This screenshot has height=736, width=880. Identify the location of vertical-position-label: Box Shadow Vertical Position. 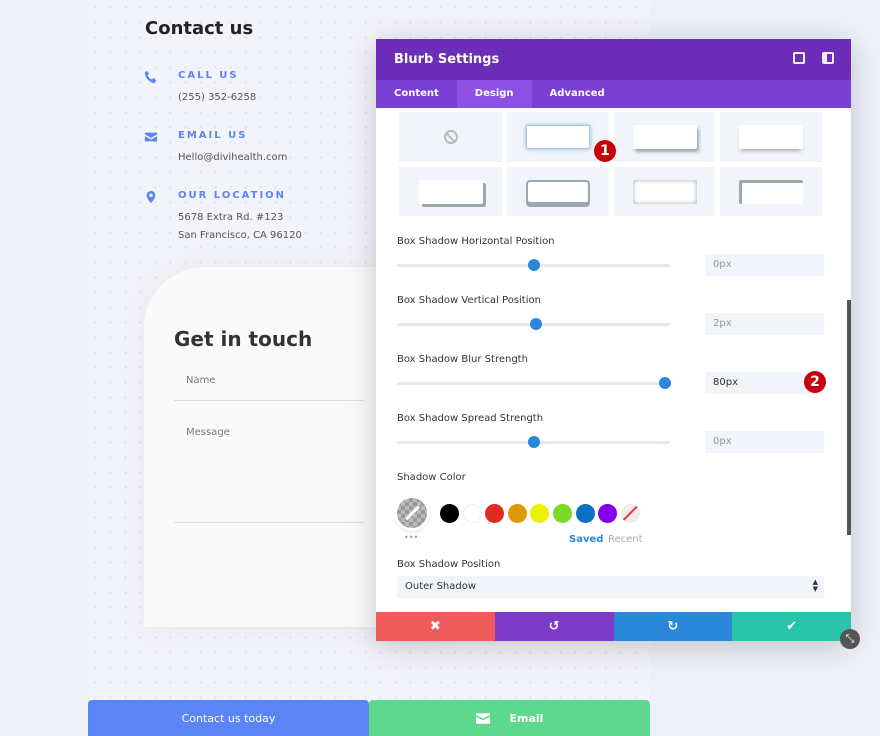
(469, 300).